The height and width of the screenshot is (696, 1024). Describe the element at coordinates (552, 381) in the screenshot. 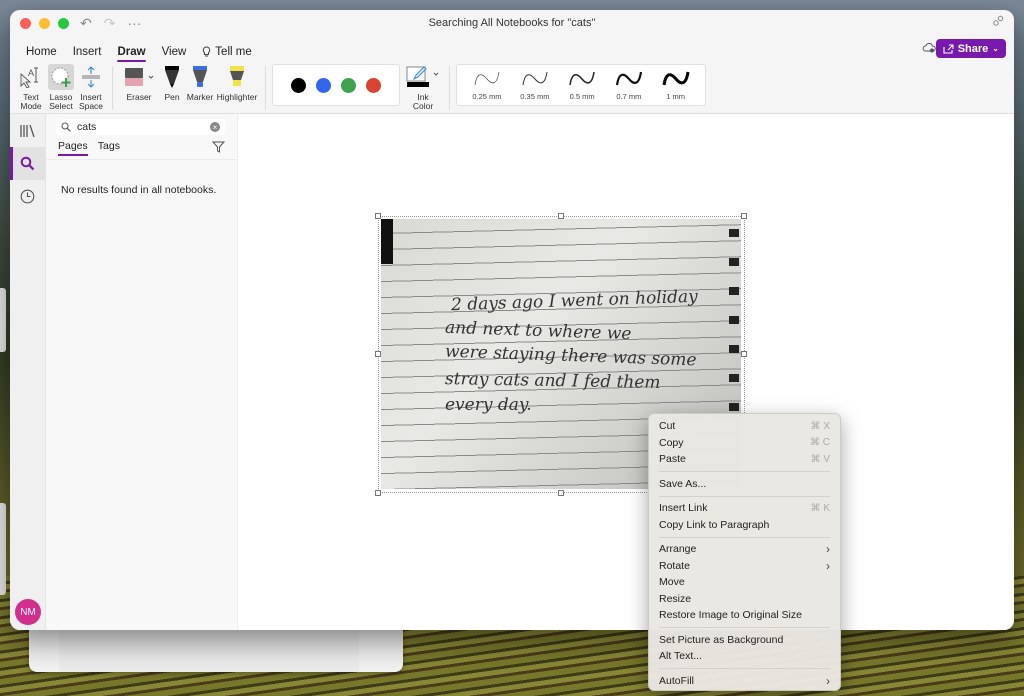

I see `handwriting-line: stray cats and I fed them` at that location.